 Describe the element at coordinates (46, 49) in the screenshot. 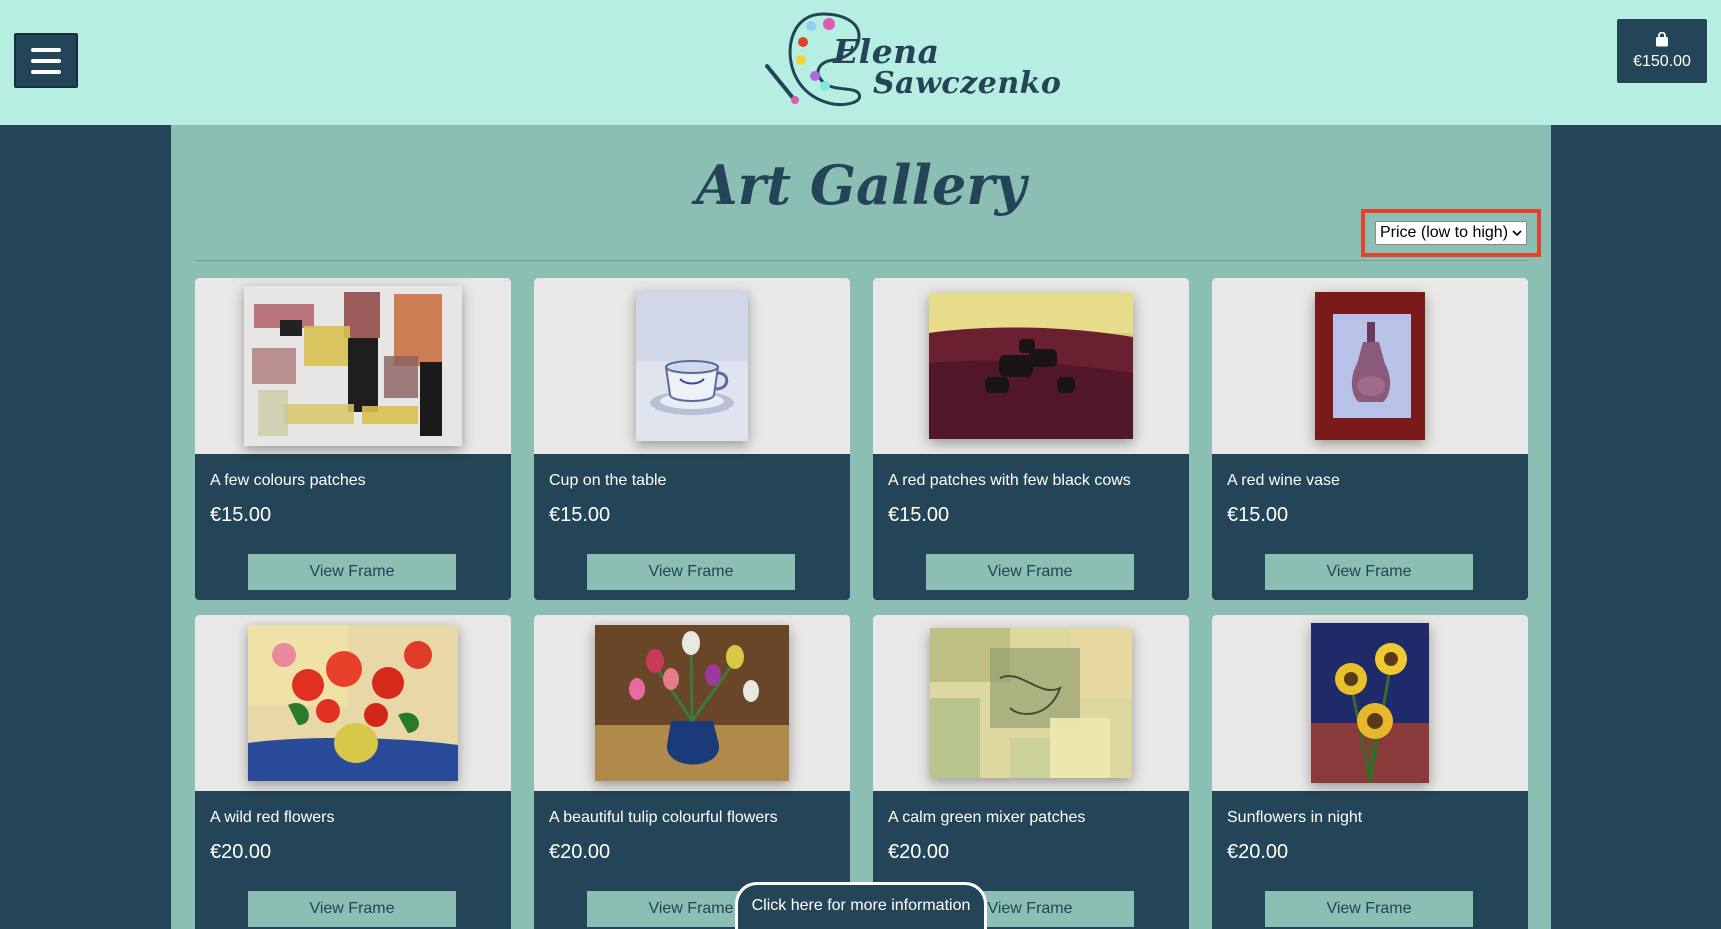

I see `hamburger-icon` at that location.